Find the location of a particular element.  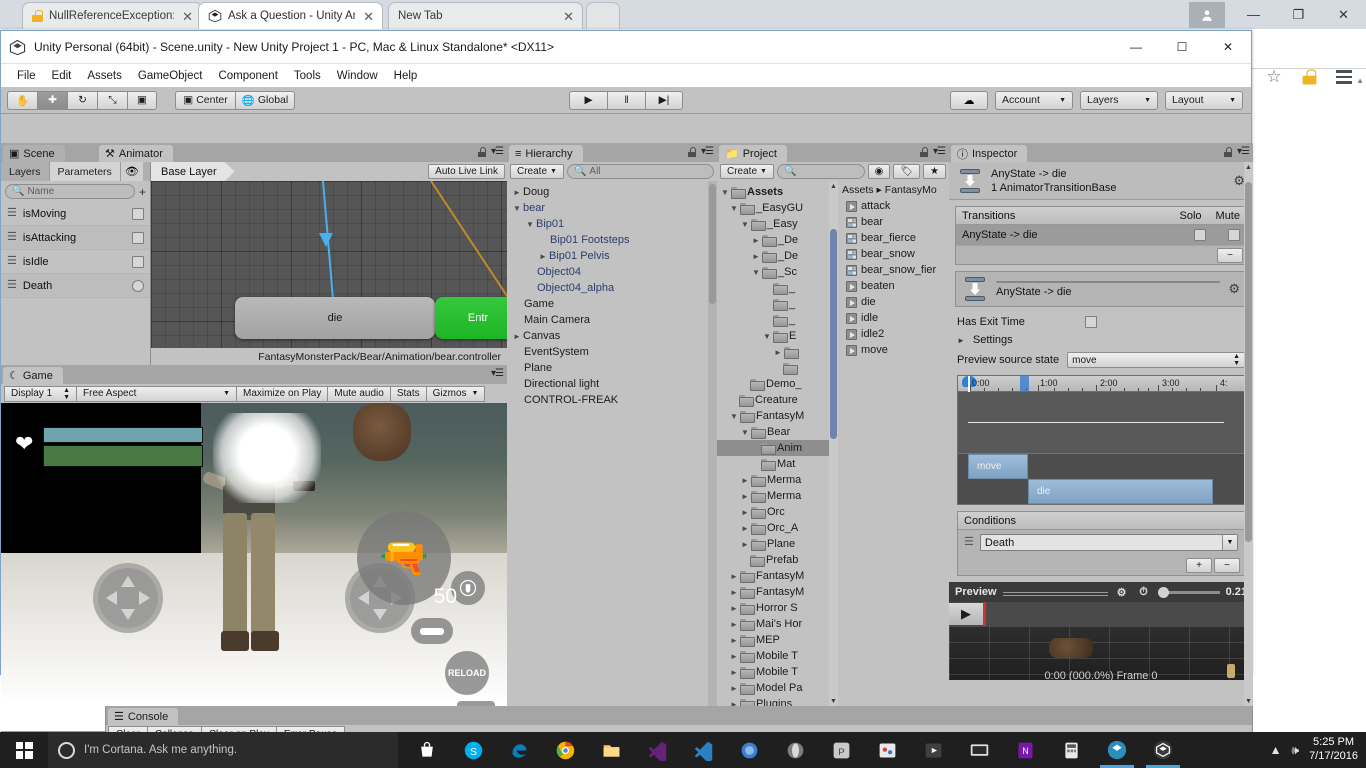

add-condition-button: + is located at coordinates (1199, 565).